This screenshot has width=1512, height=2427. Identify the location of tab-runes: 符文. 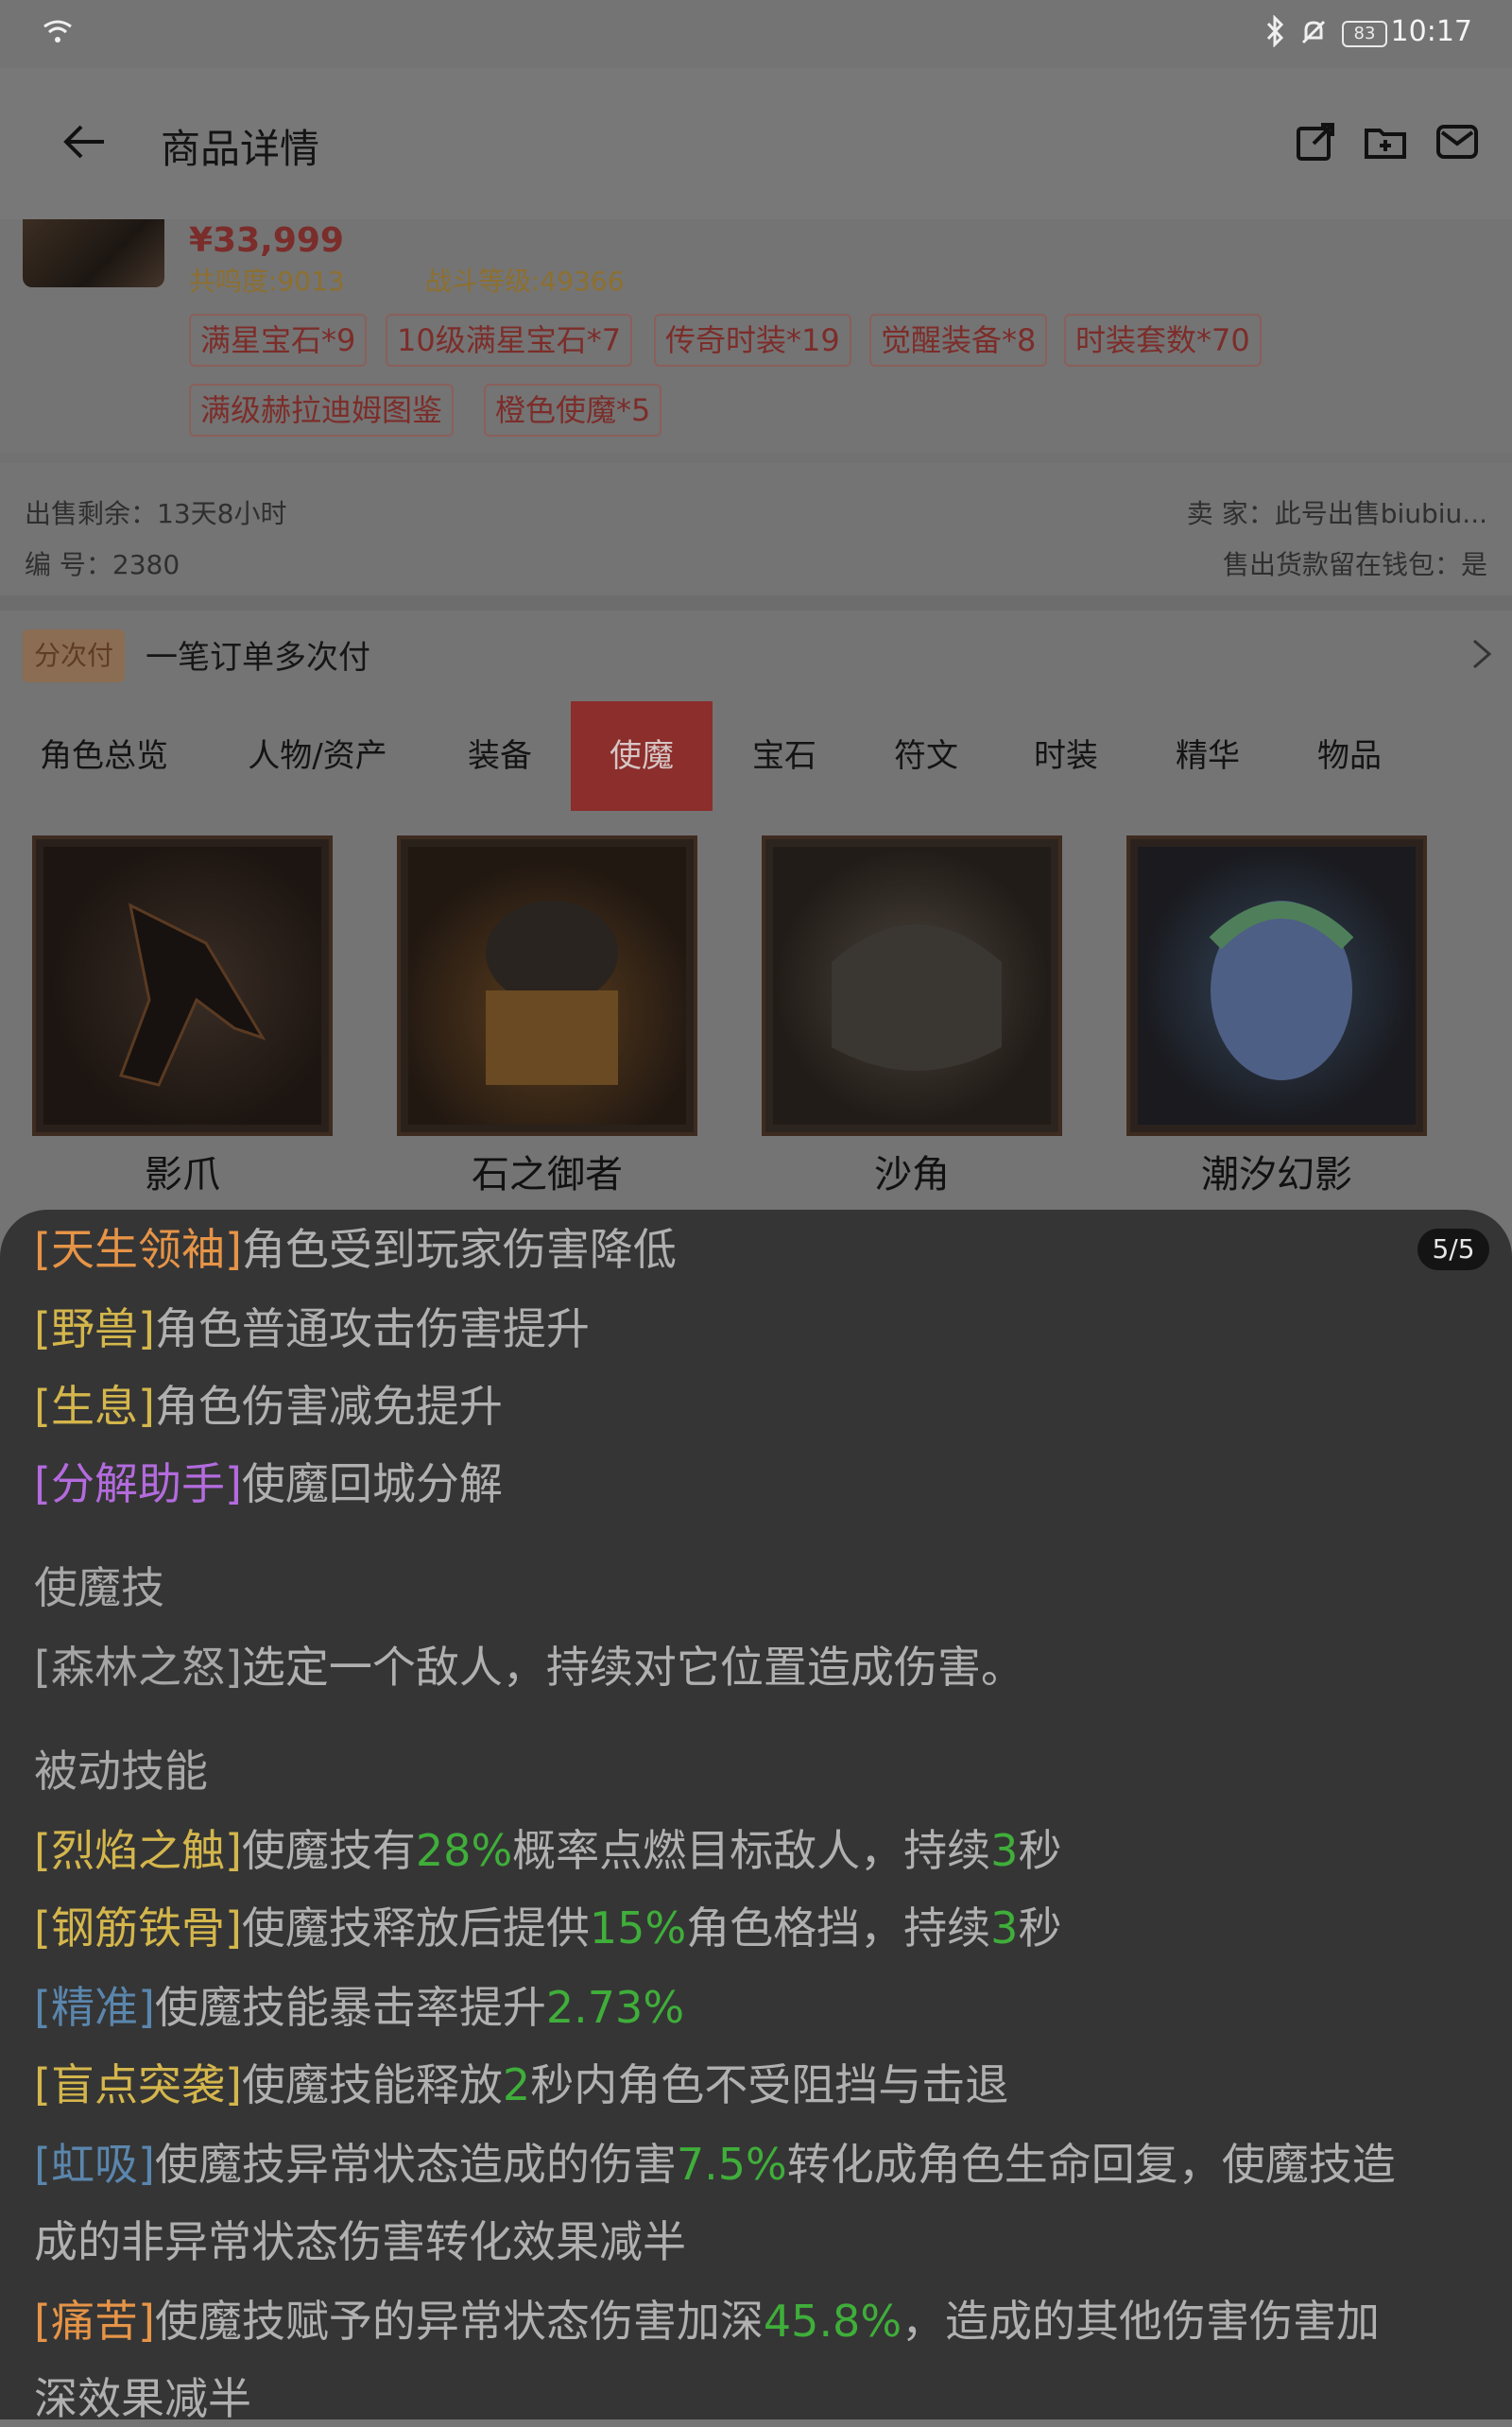
(926, 756).